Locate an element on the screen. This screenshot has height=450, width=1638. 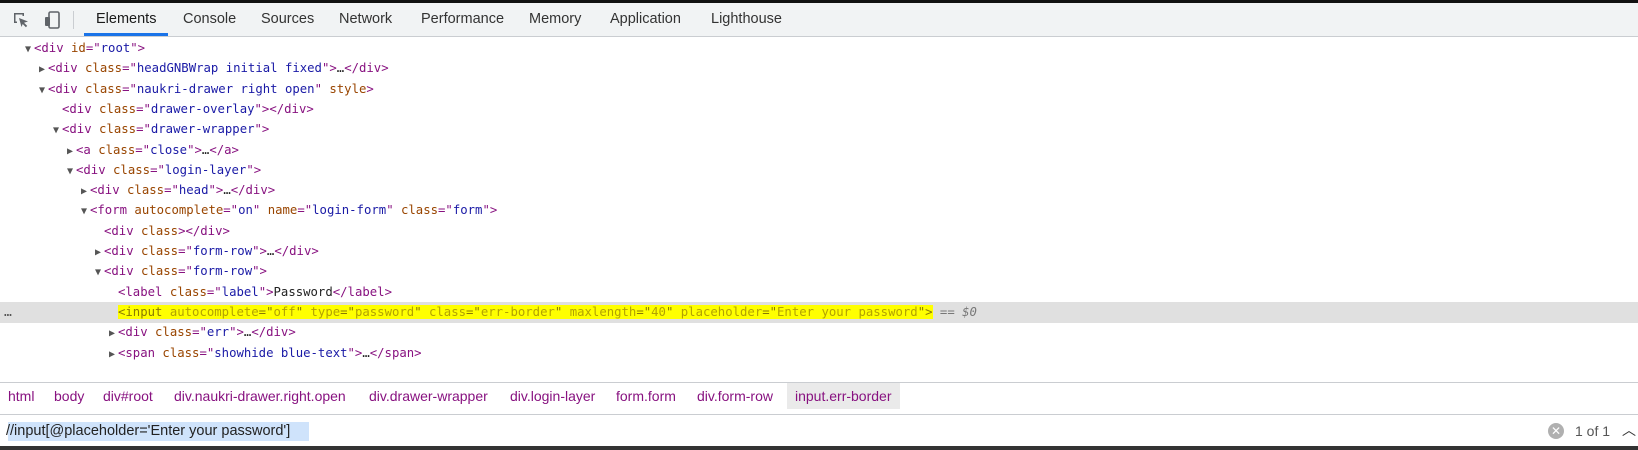
markup-token: <span is located at coordinates (140, 352).